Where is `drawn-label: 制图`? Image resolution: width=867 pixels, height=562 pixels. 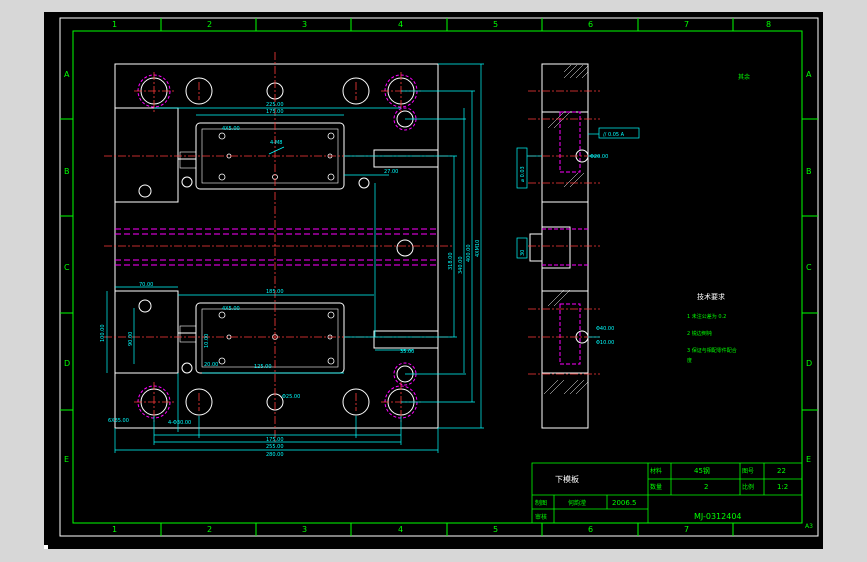
drawn-label: 制图 is located at coordinates (541, 503).